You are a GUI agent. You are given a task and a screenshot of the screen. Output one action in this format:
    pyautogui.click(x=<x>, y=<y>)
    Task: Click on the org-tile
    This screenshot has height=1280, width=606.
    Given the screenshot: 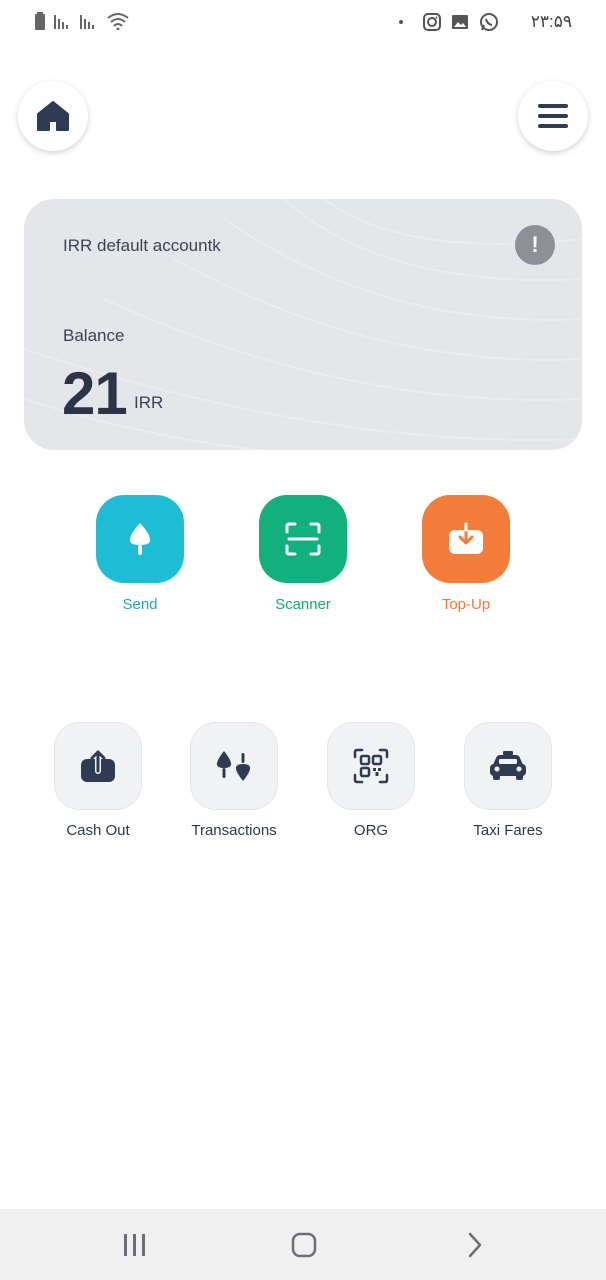 What is the action you would take?
    pyautogui.click(x=371, y=766)
    